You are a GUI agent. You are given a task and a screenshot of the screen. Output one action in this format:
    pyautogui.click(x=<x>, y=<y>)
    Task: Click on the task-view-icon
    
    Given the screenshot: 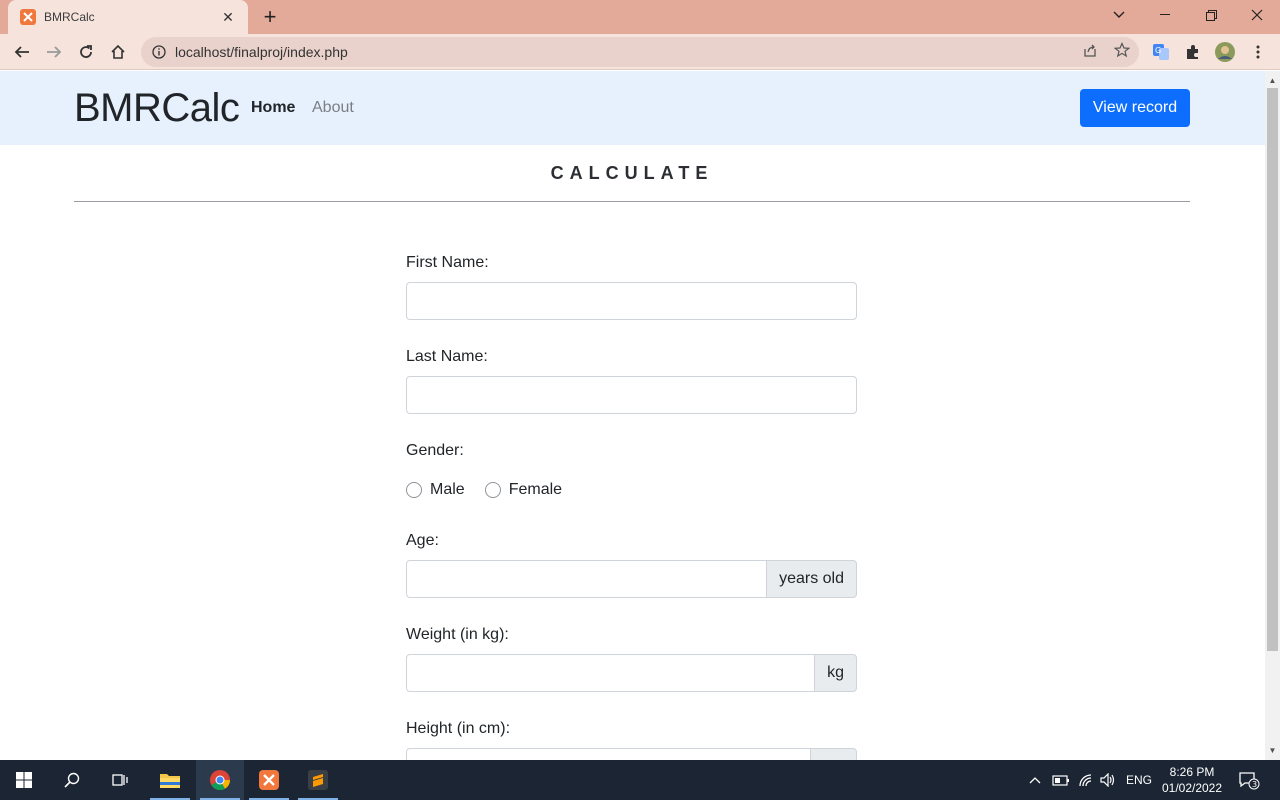 What is the action you would take?
    pyautogui.click(x=120, y=780)
    